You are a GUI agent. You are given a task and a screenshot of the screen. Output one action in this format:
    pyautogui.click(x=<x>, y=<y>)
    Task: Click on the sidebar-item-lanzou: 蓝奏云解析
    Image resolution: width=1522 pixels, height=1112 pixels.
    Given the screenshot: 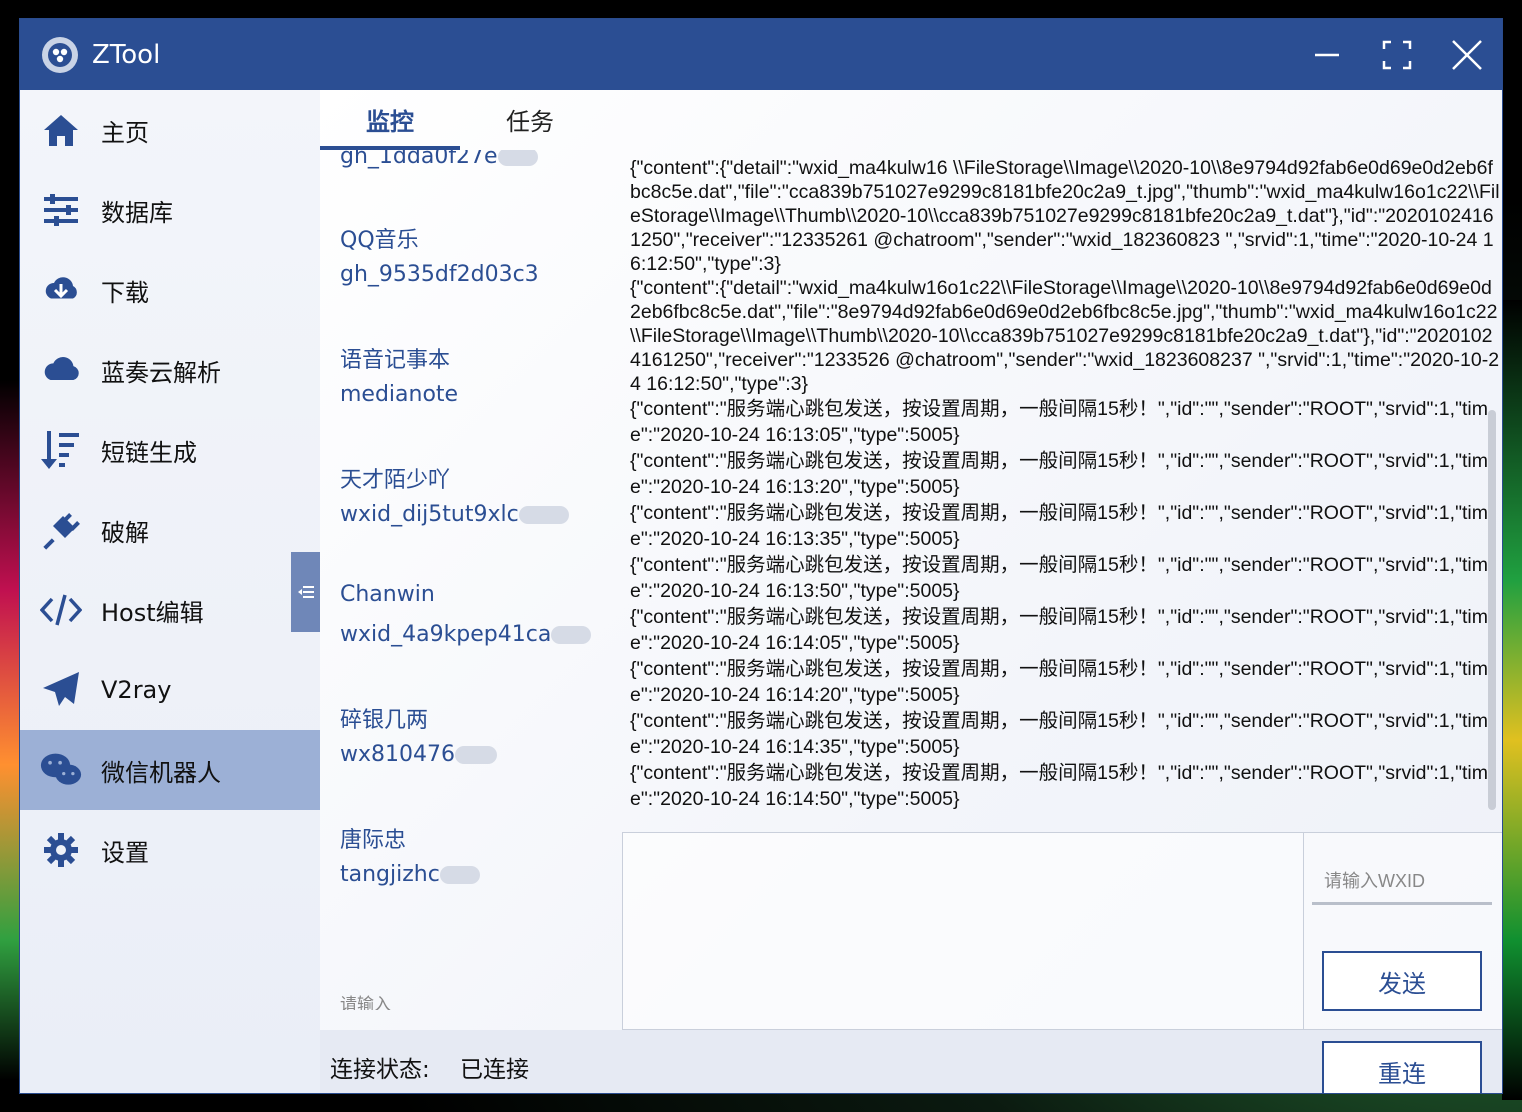 What is the action you would take?
    pyautogui.click(x=170, y=370)
    